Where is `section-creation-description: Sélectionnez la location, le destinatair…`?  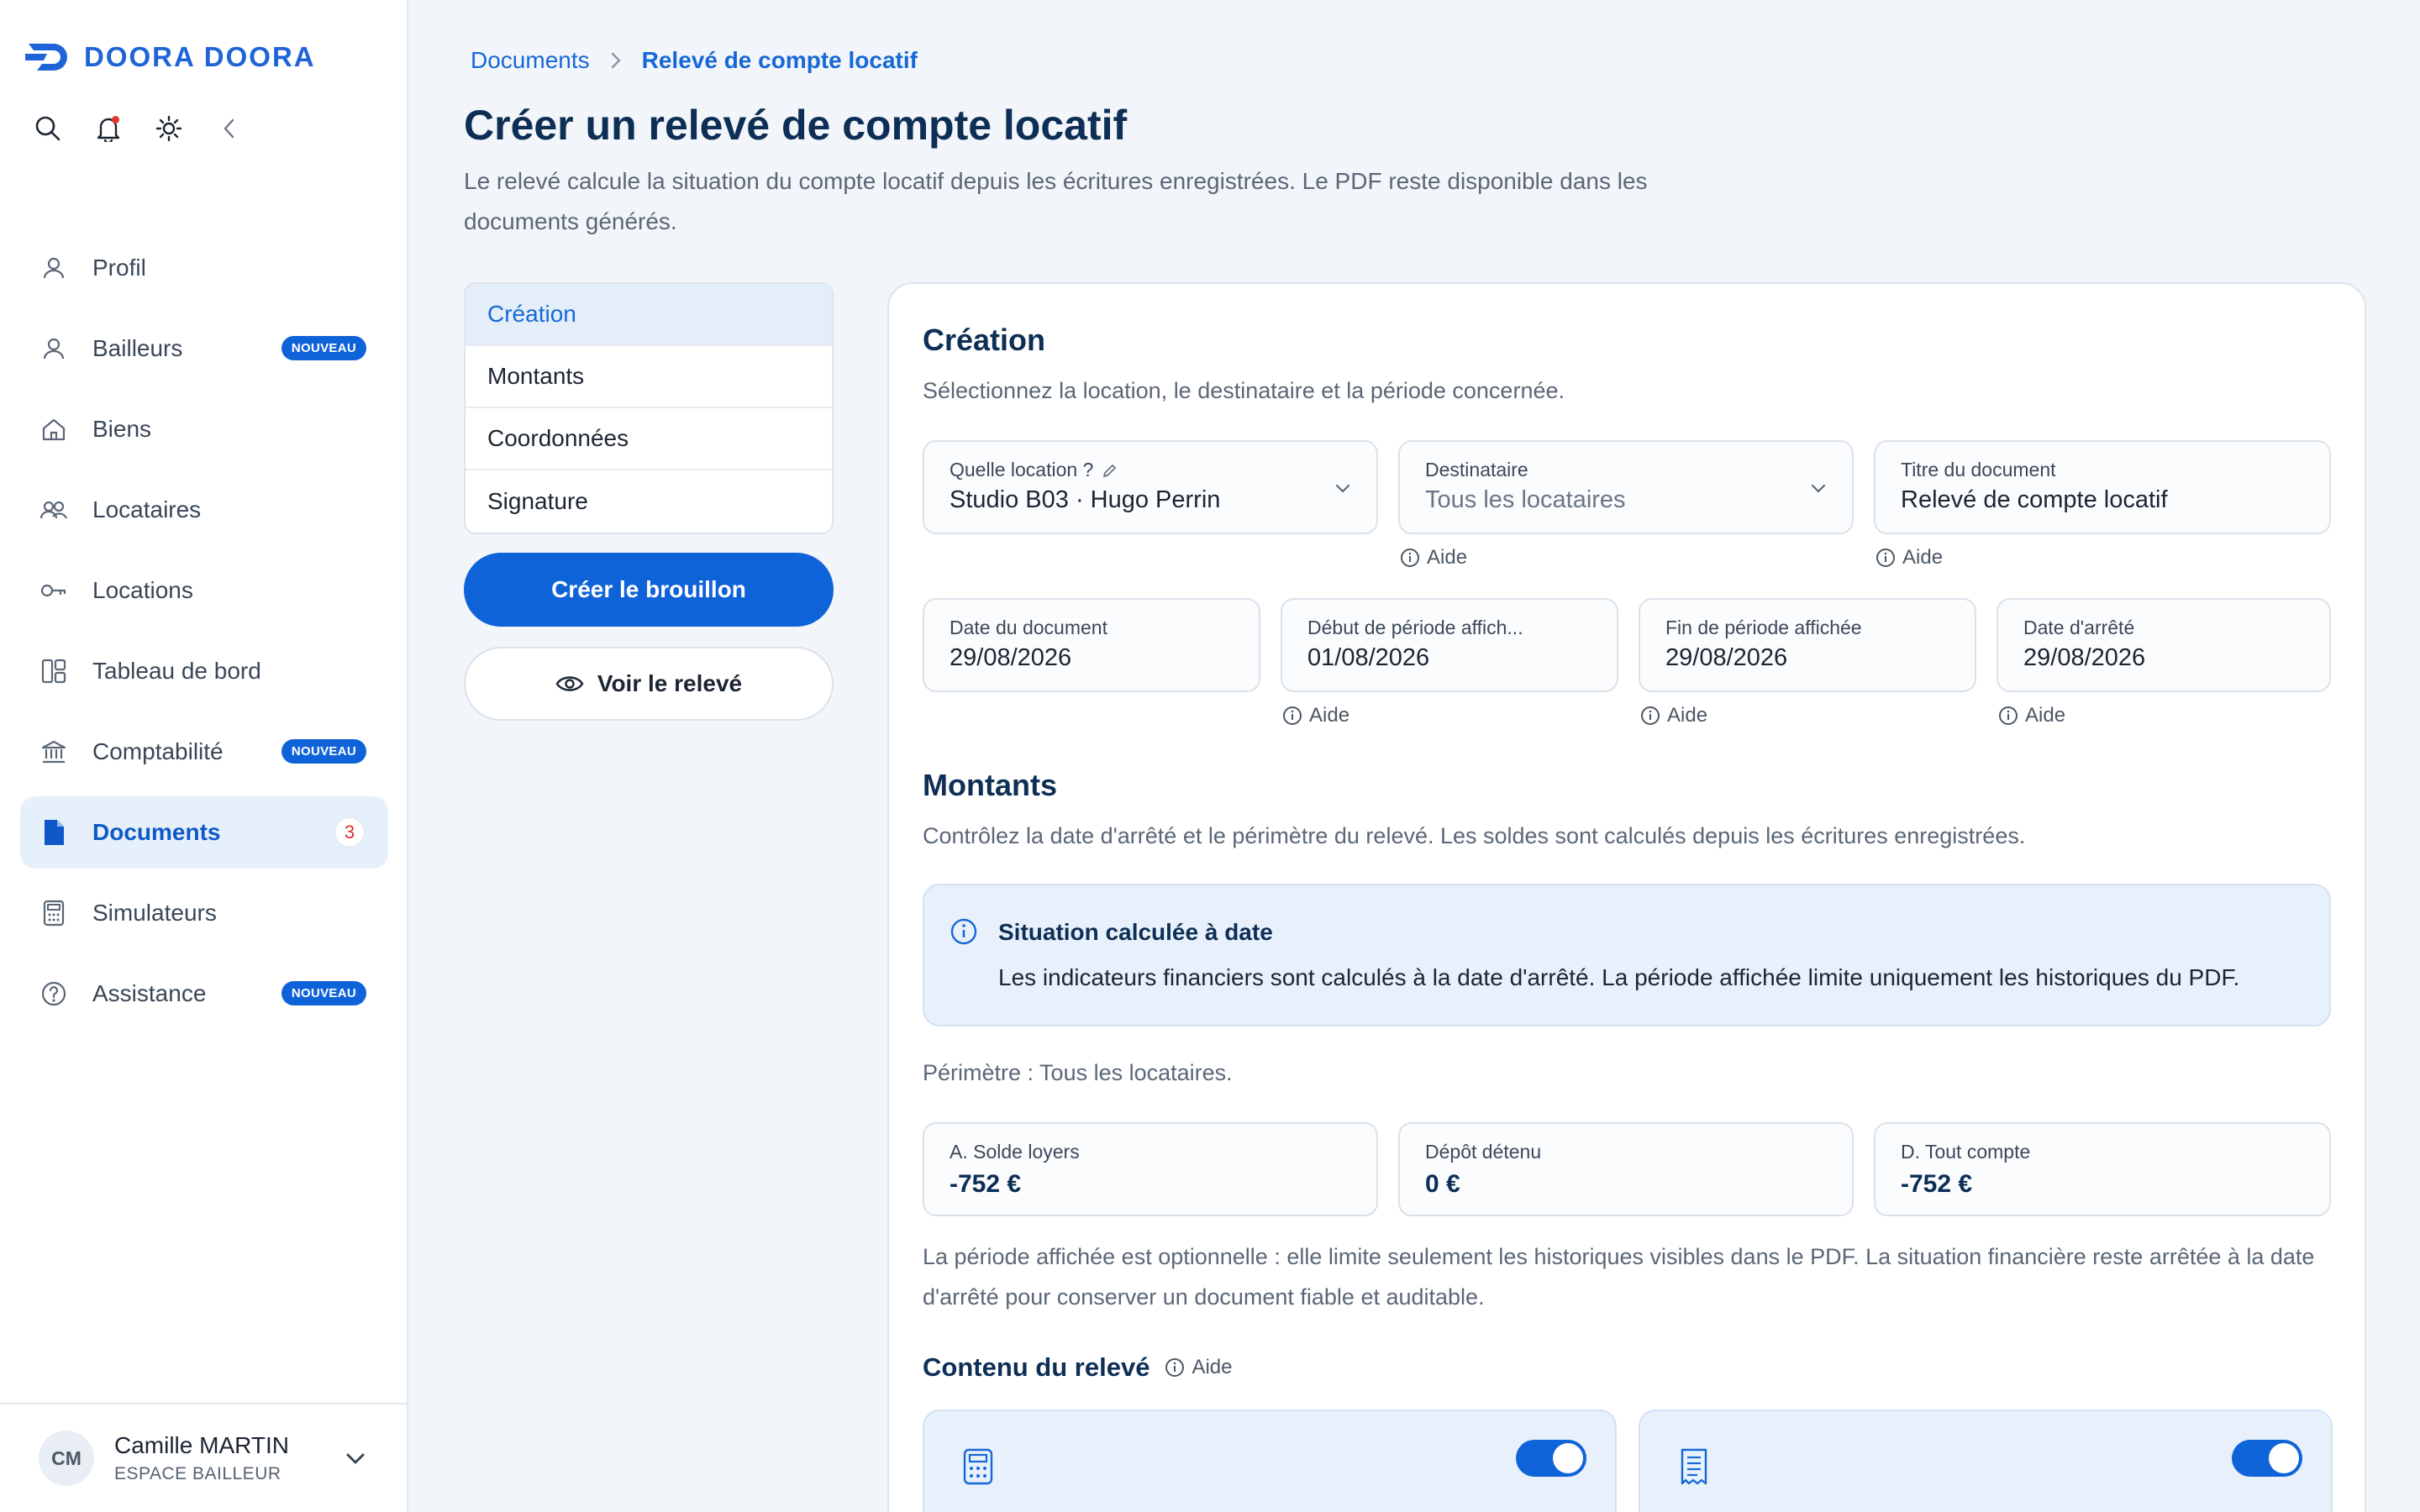 section-creation-description: Sélectionnez la location, le destinatair… is located at coordinates (1244, 390).